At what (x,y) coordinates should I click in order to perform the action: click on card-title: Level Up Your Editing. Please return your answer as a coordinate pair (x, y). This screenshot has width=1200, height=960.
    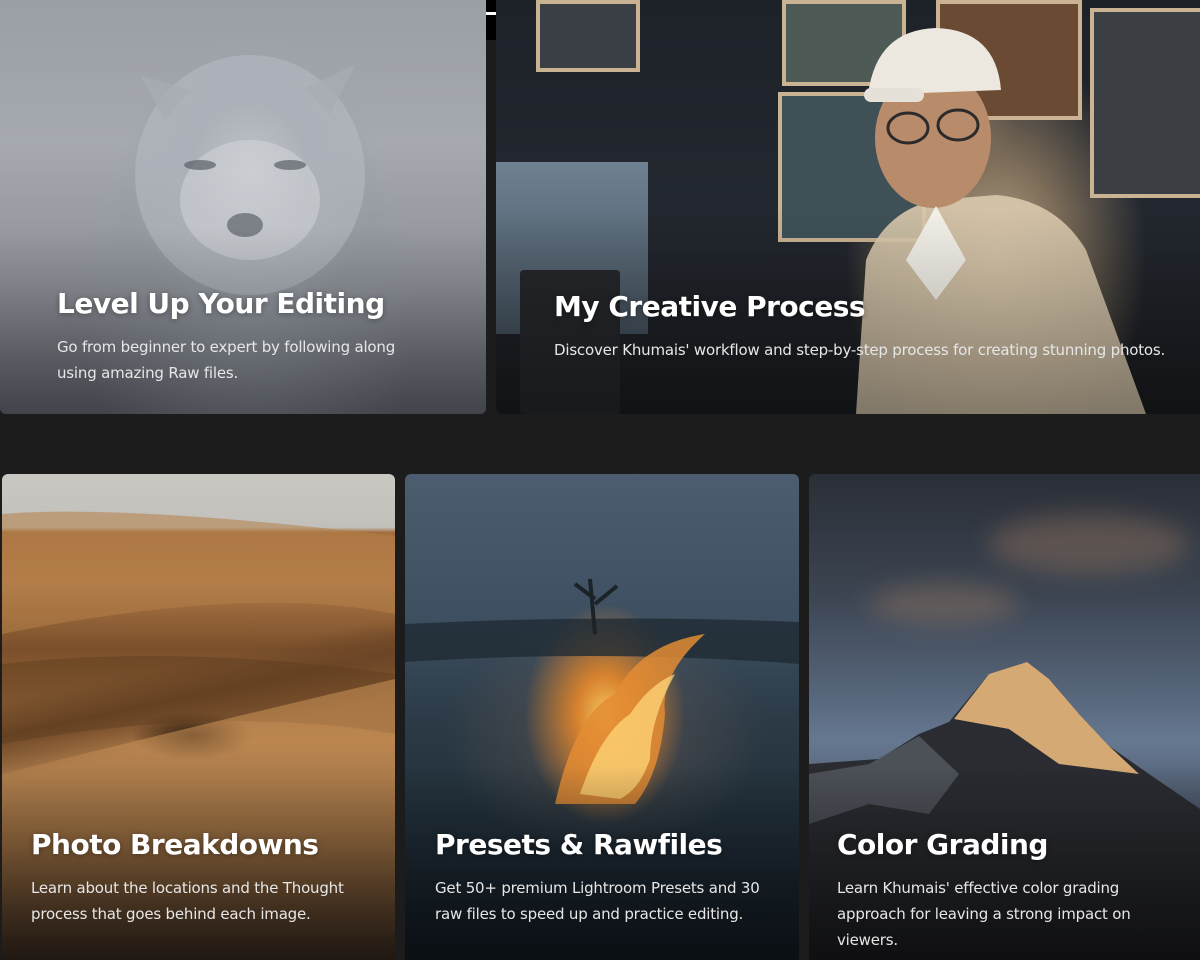
    Looking at the image, I should click on (221, 303).